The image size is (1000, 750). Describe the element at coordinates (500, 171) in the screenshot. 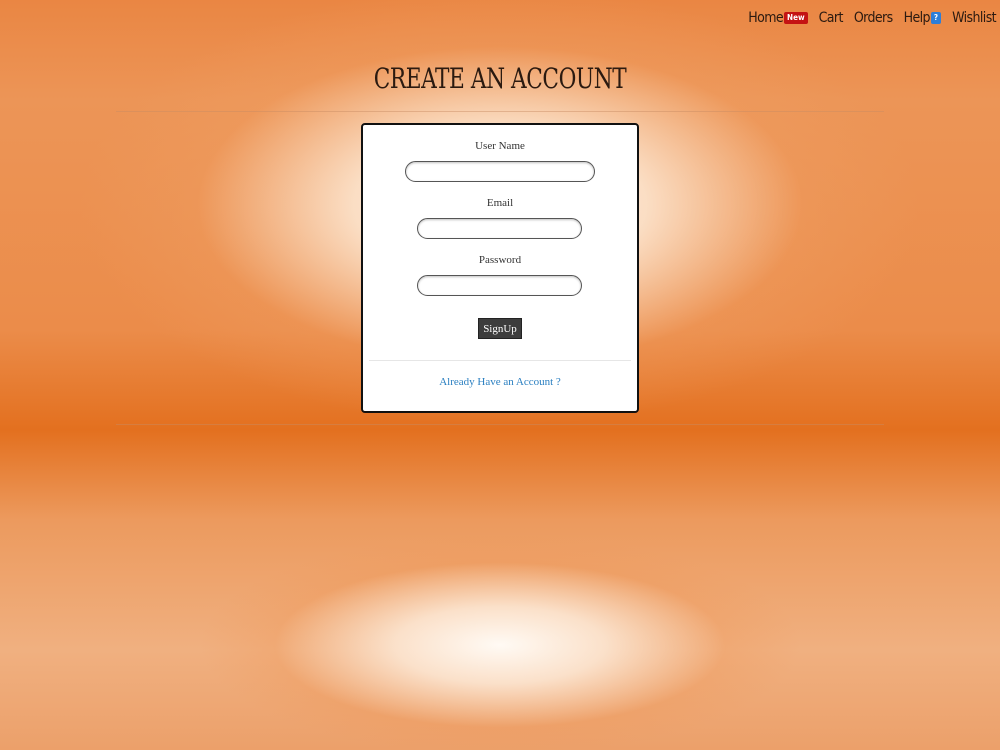

I see `username-input` at that location.